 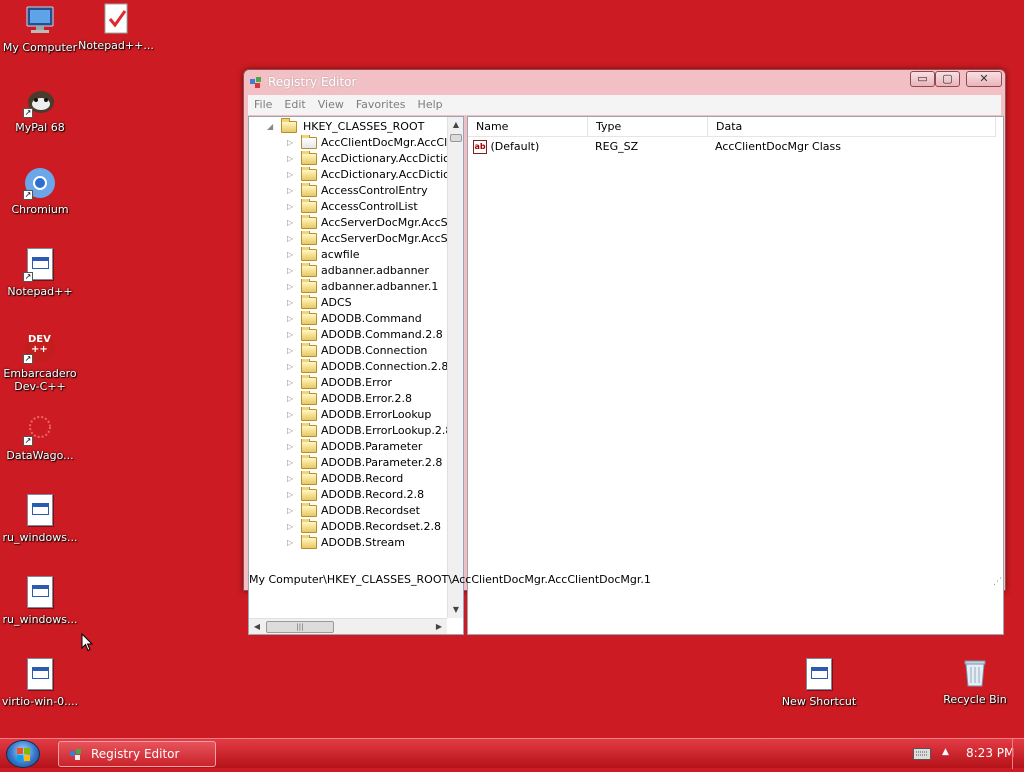 What do you see at coordinates (23, 754) in the screenshot?
I see `start-button` at bounding box center [23, 754].